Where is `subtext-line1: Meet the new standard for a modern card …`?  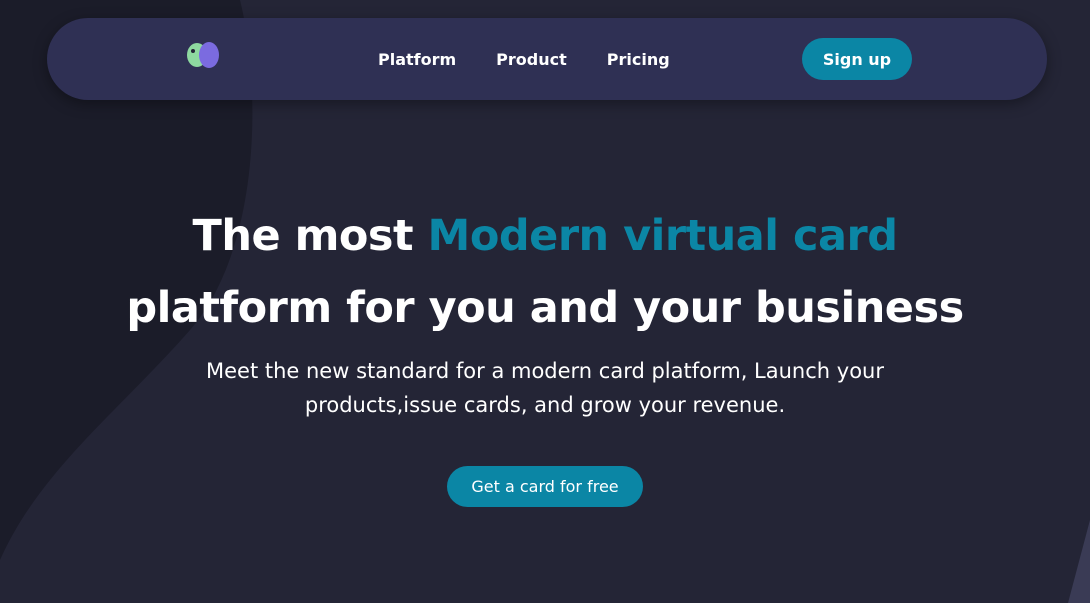 subtext-line1: Meet the new standard for a modern card … is located at coordinates (544, 371).